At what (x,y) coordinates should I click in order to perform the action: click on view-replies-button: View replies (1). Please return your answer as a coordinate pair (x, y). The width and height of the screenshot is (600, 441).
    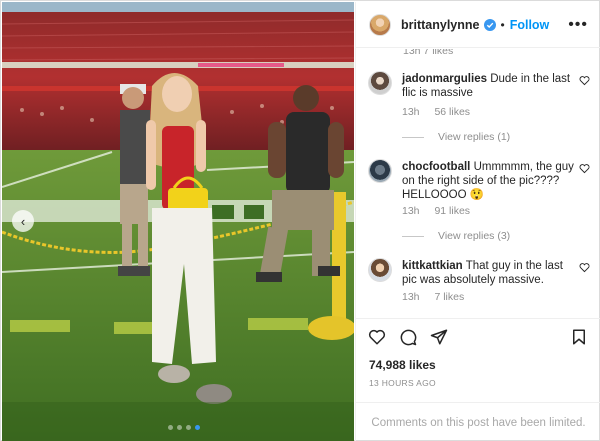
    Looking at the image, I should click on (456, 137).